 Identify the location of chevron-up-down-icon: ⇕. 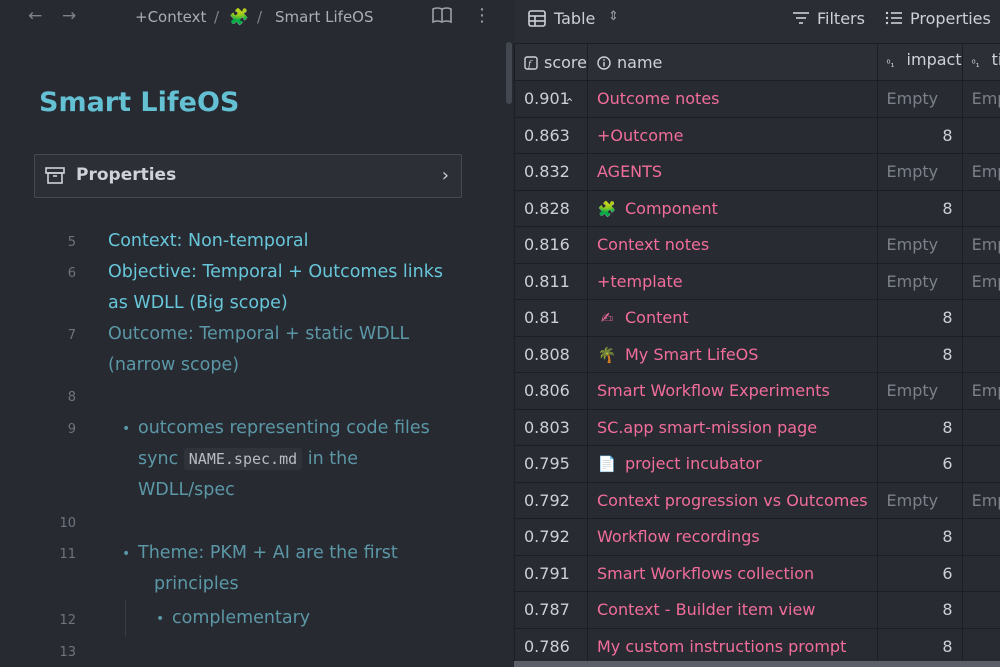
(613, 16).